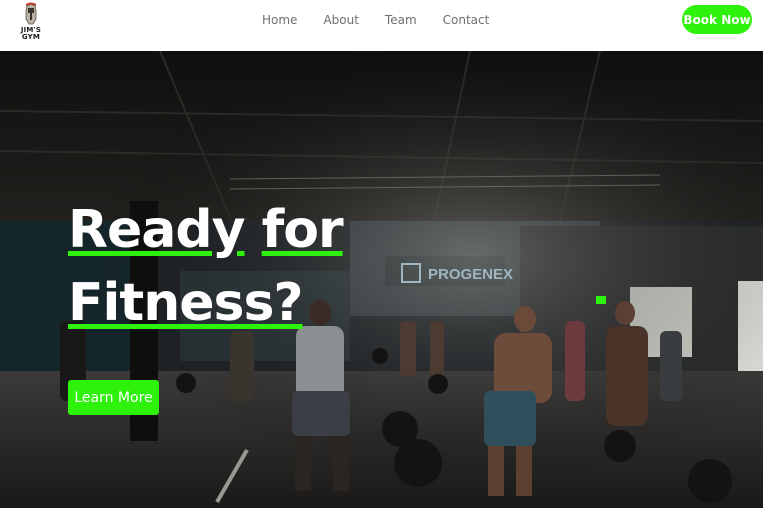 This screenshot has width=763, height=508. Describe the element at coordinates (401, 22) in the screenshot. I see `nav-team: Team` at that location.